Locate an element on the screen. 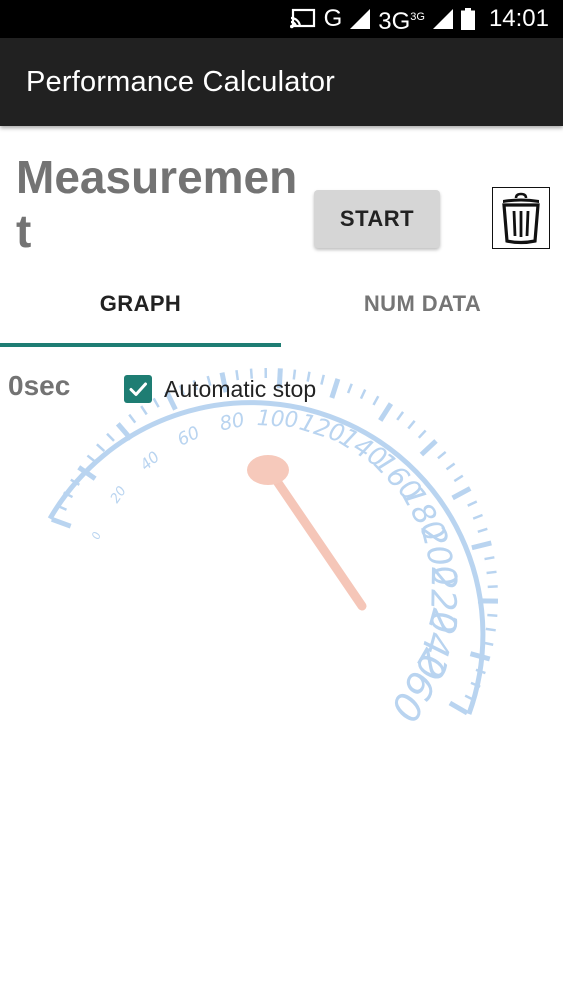 This screenshot has height=1000, width=563. status-icons: G 3G3G 14:01 is located at coordinates (419, 20).